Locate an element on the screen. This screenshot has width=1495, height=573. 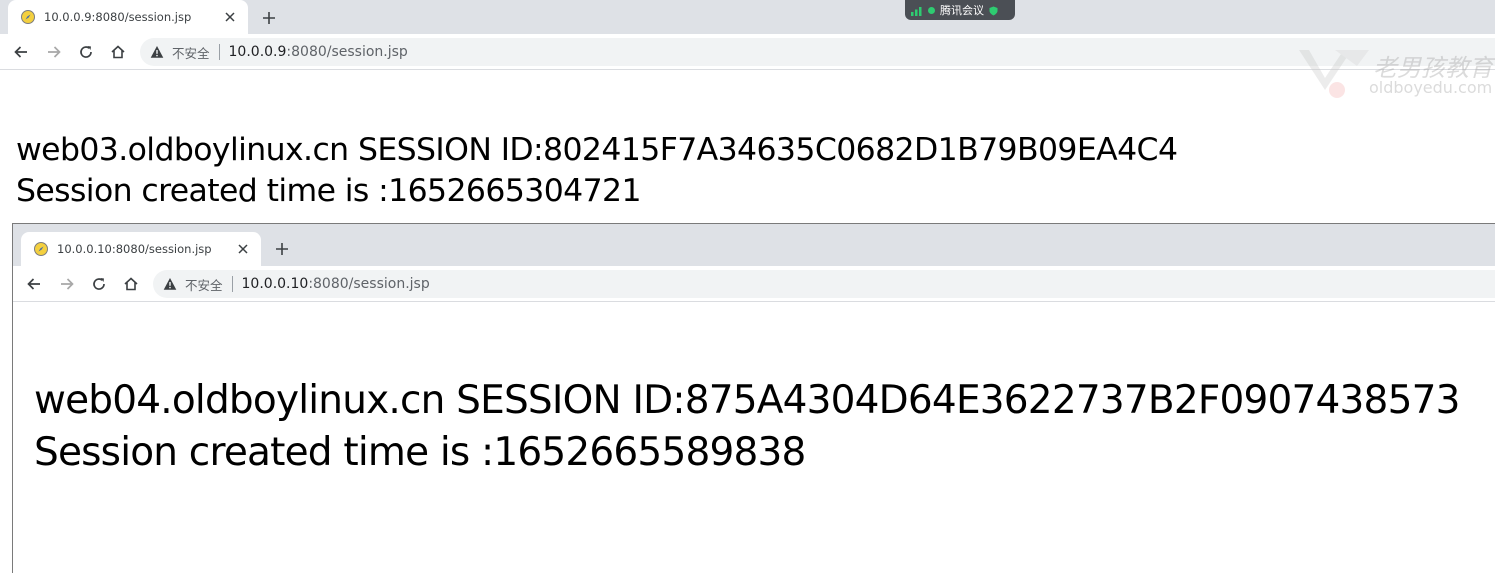
session-time-line: Session created time is :1652665589838 is located at coordinates (420, 452).